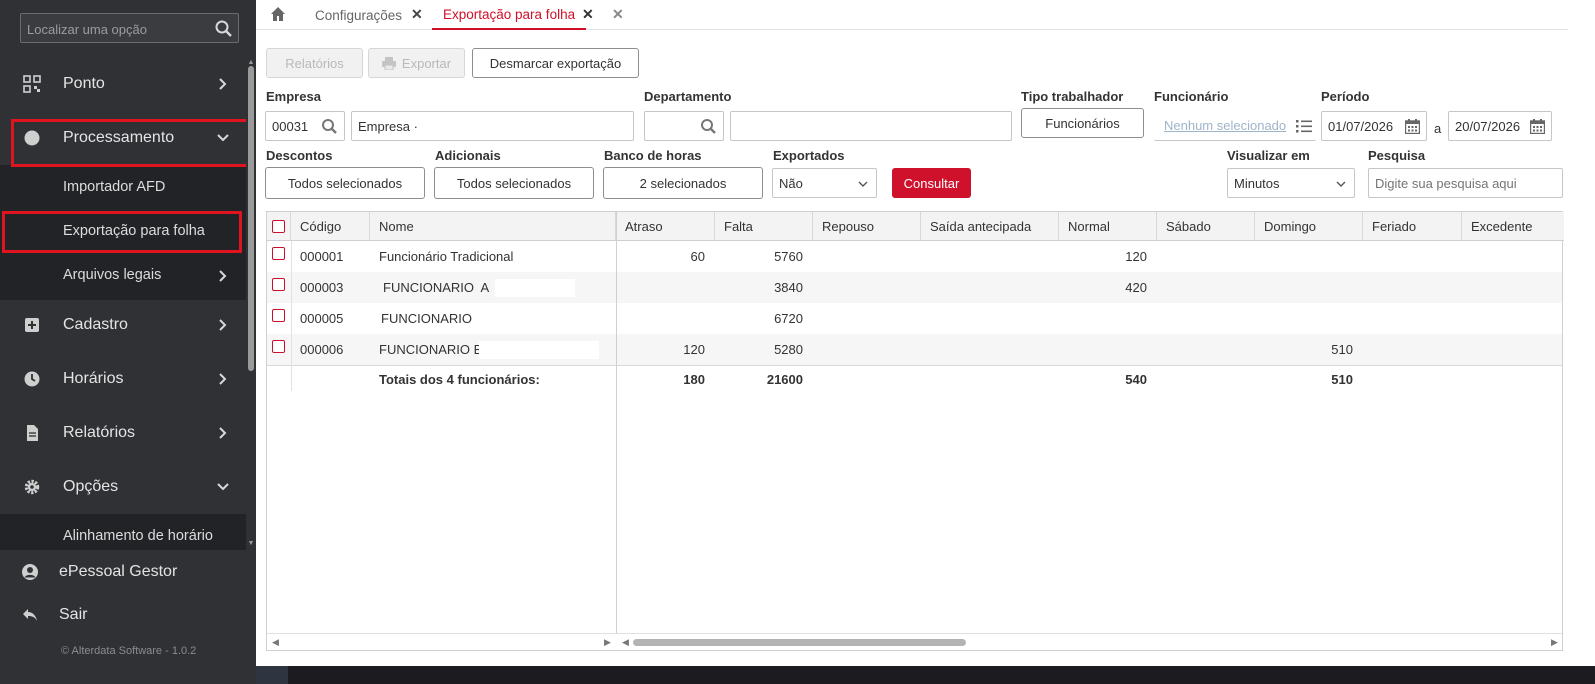 The width and height of the screenshot is (1595, 684). Describe the element at coordinates (509, 15) in the screenshot. I see `tab-exportacao-folha: Exportação para folha` at that location.